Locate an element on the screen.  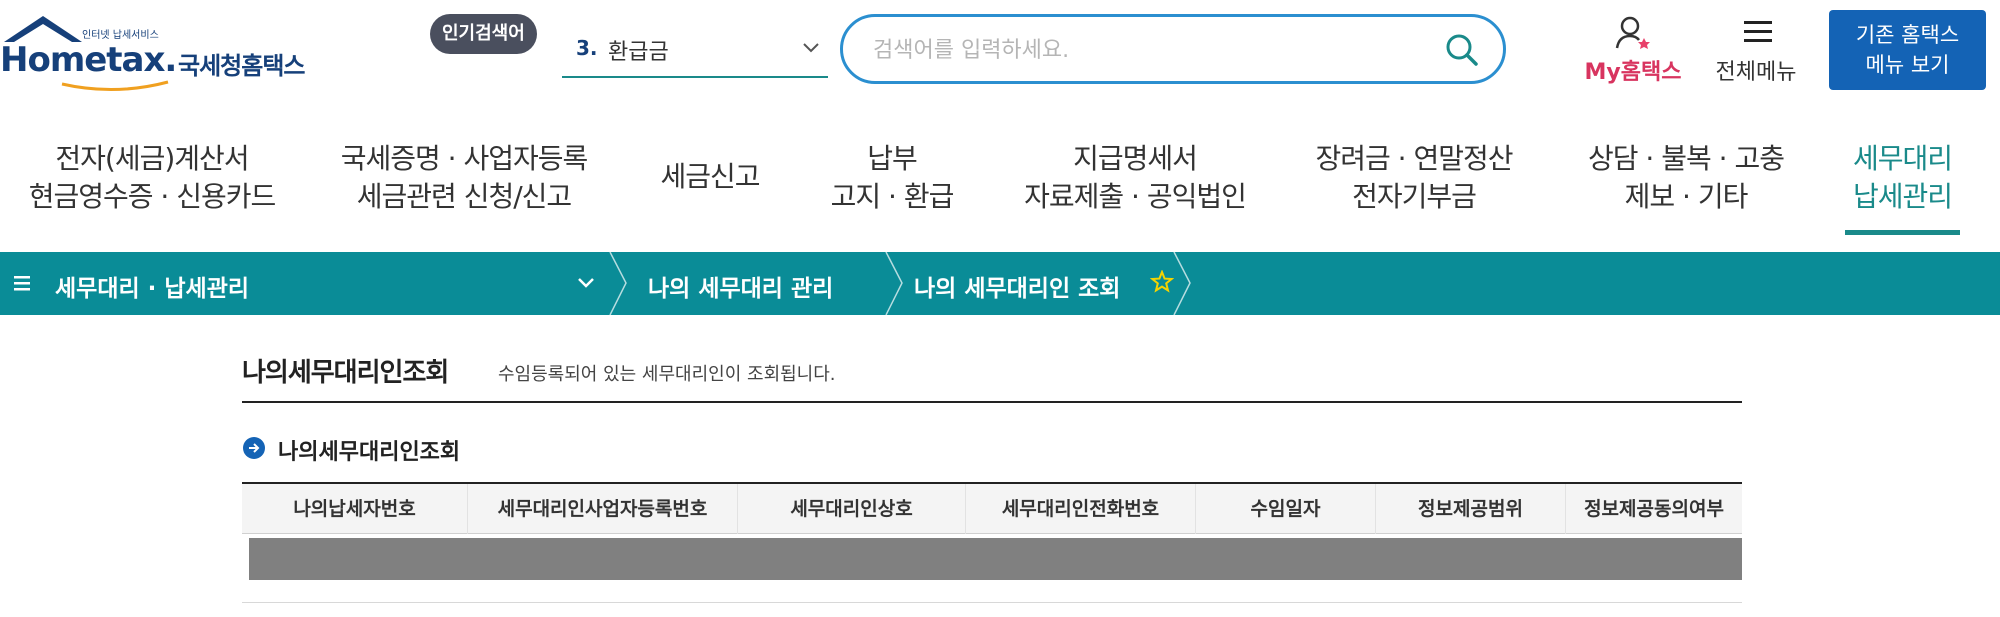
column-header-agent-name: 세무대리인상호 is located at coordinates (852, 509).